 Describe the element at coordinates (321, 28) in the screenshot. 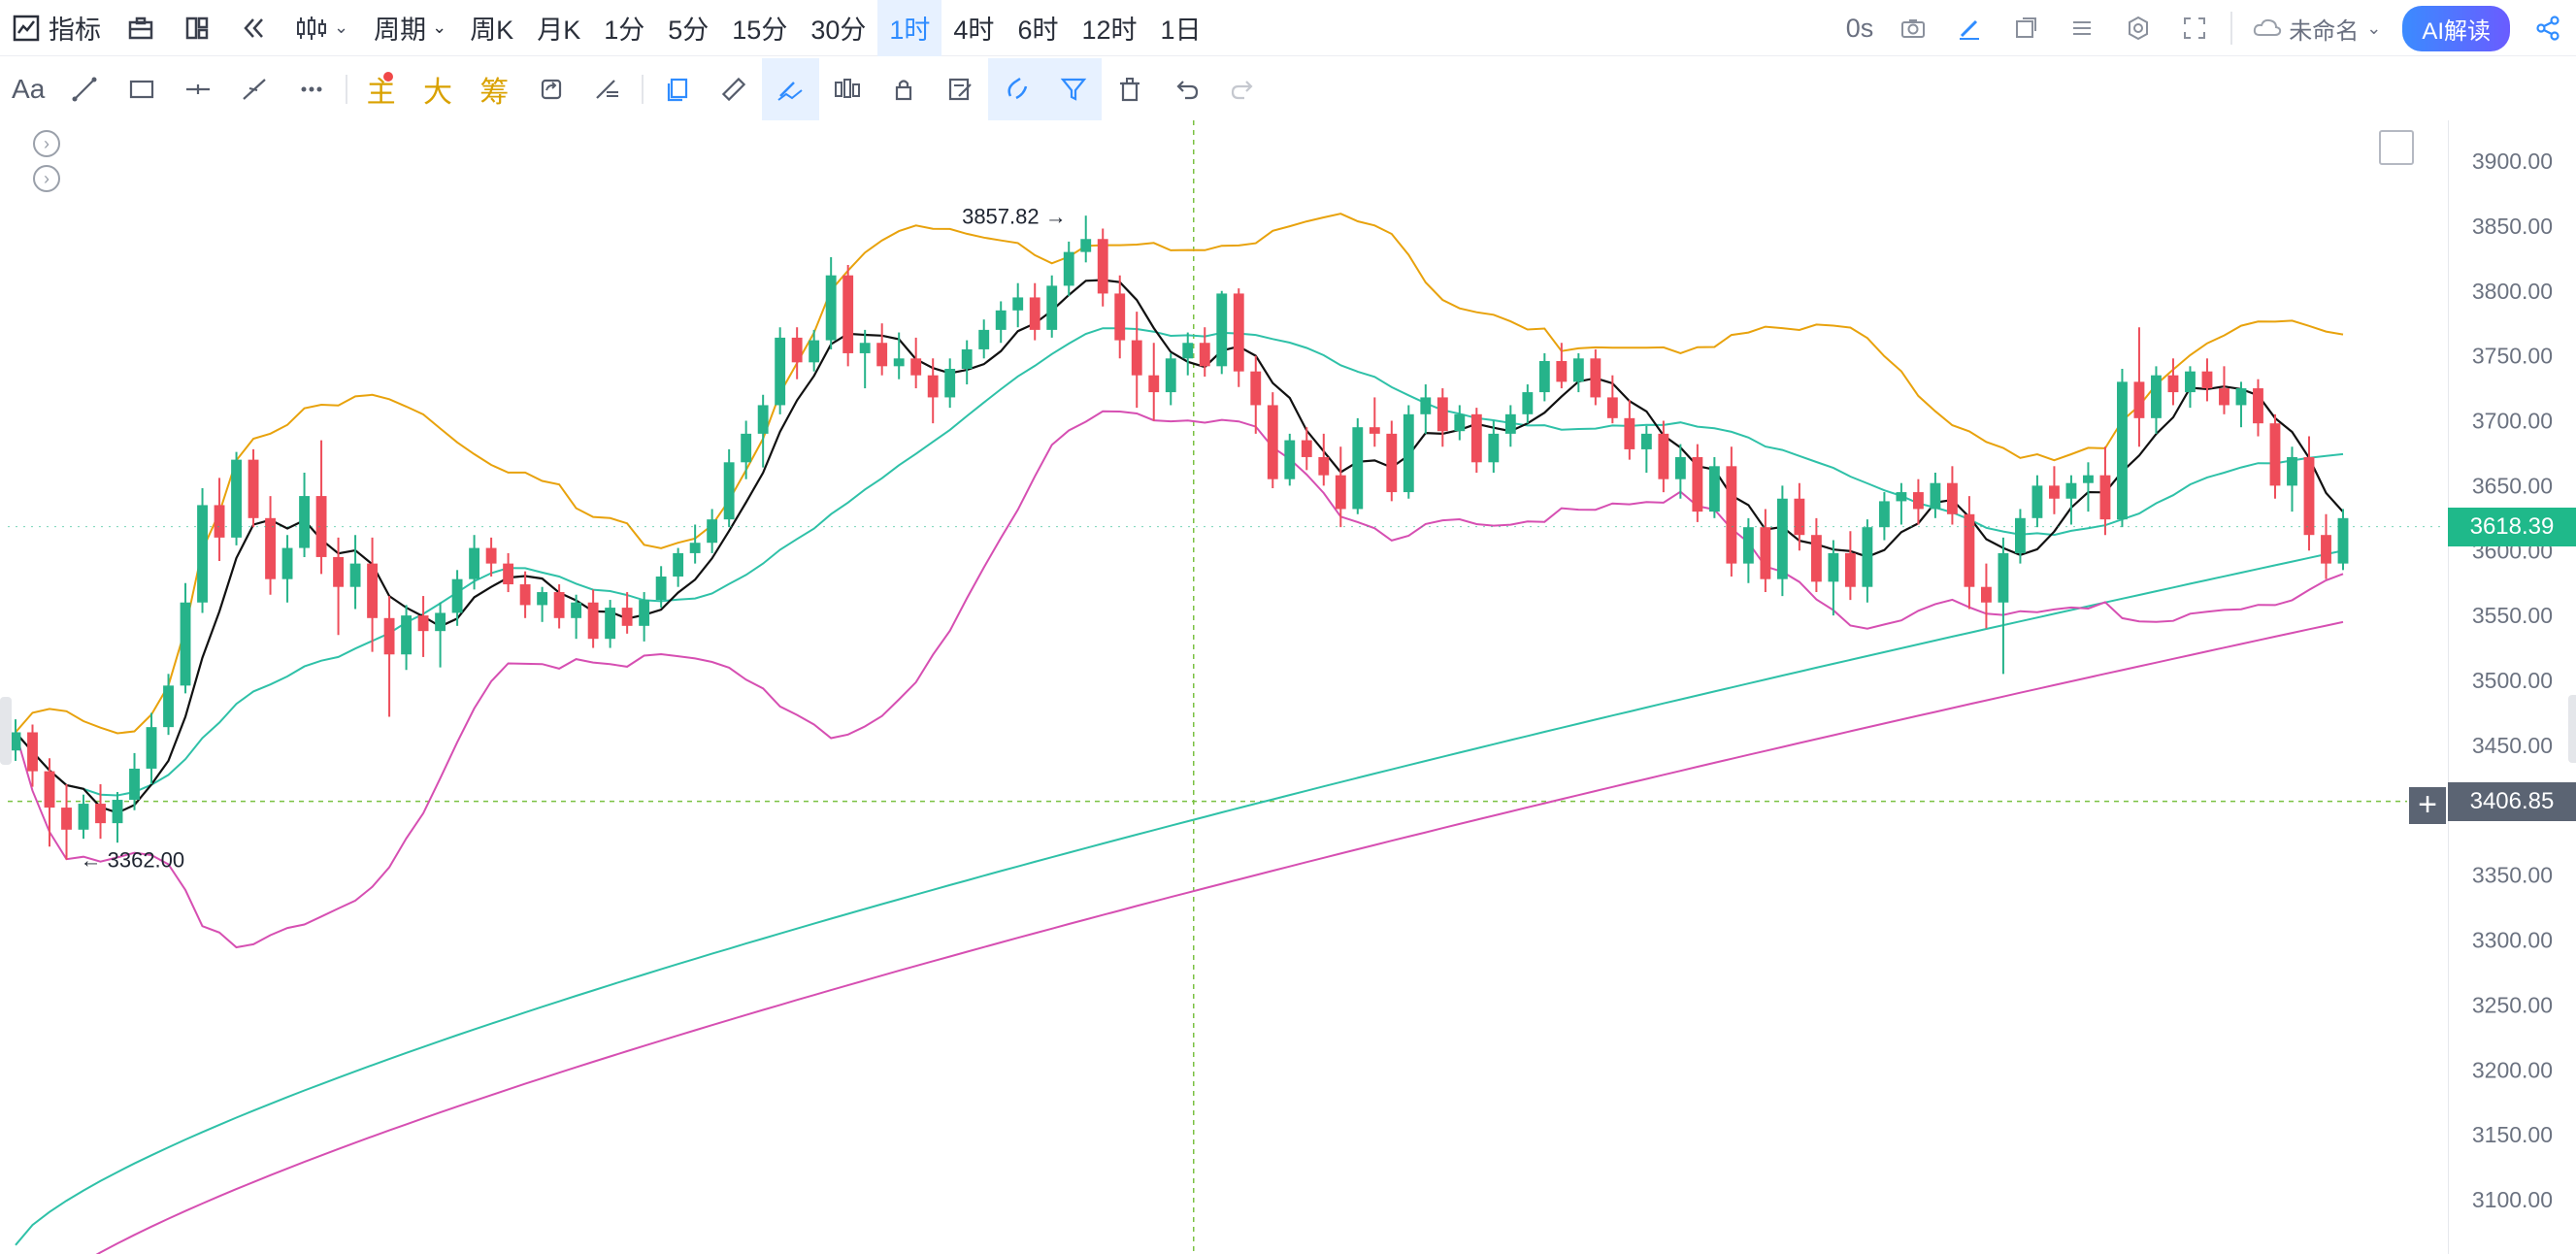

I see `chart-type-dropdown: ⌄` at that location.